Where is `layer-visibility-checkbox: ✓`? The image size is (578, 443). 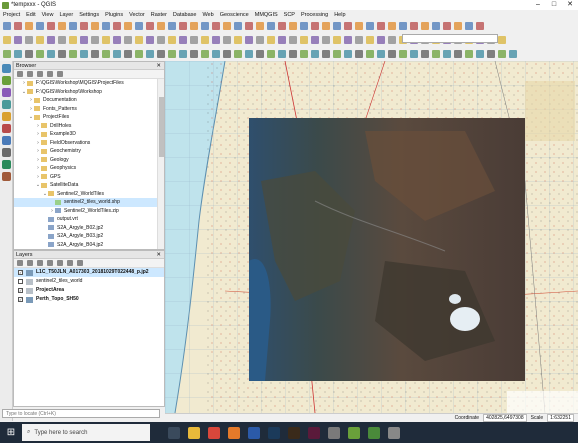 layer-visibility-checkbox: ✓ is located at coordinates (20, 299).